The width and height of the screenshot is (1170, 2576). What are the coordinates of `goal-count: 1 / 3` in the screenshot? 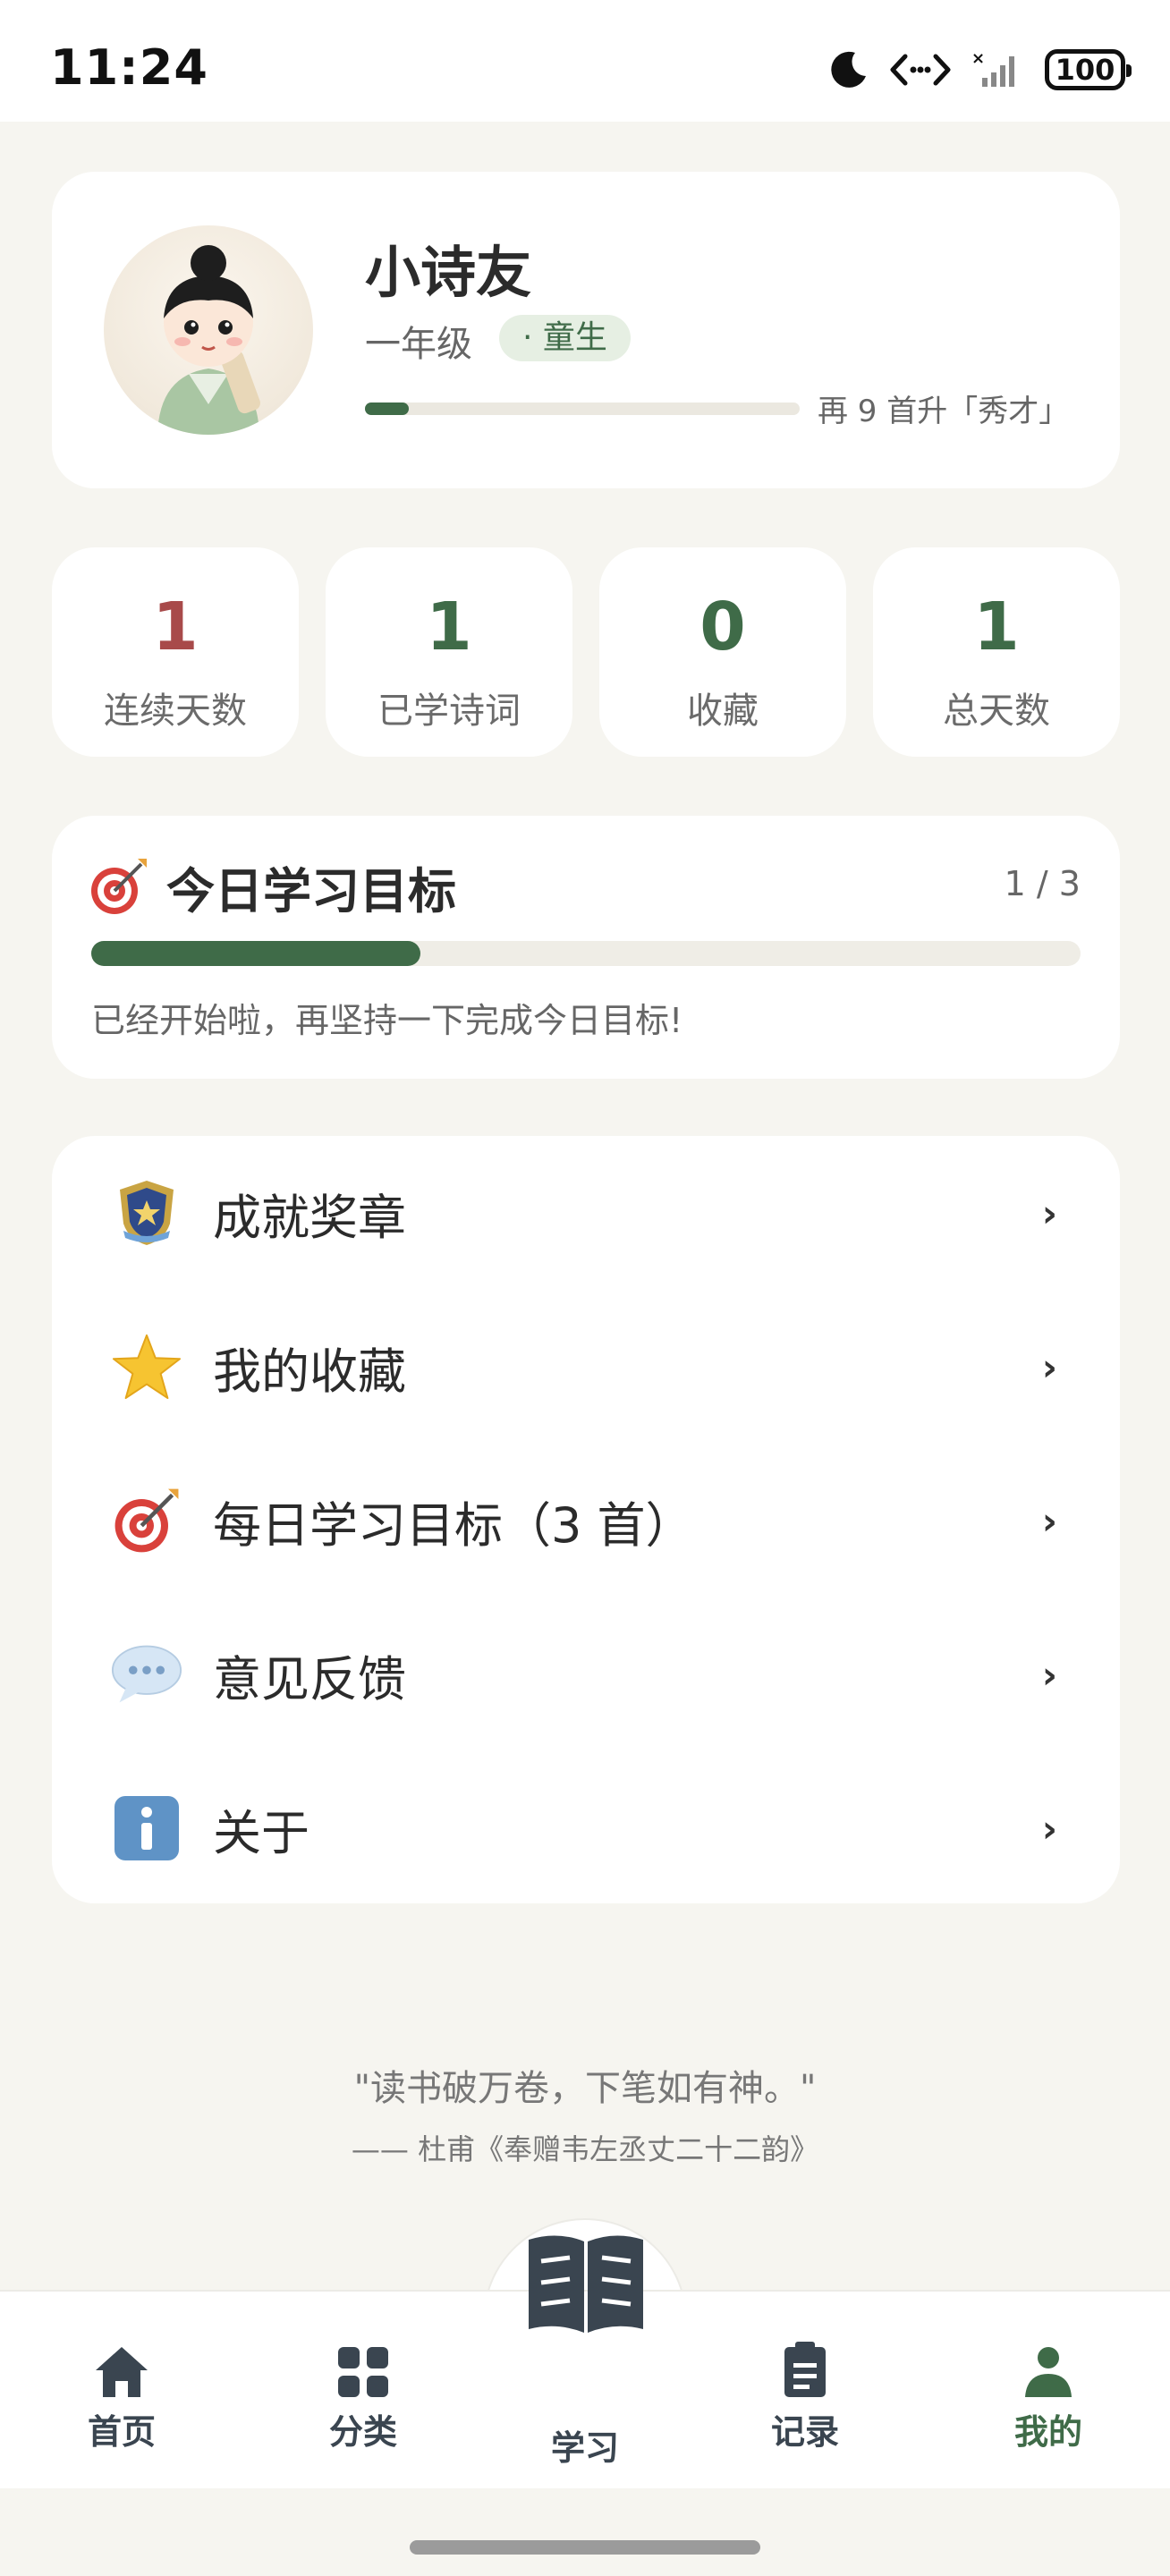 It's located at (1042, 883).